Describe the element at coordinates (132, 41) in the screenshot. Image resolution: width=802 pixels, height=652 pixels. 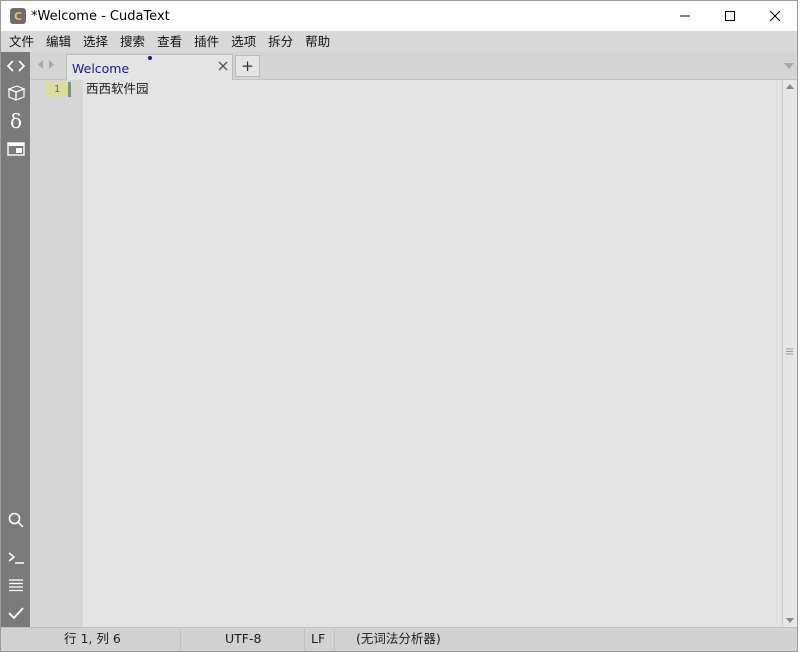
I see `menu-search: 搜索` at that location.